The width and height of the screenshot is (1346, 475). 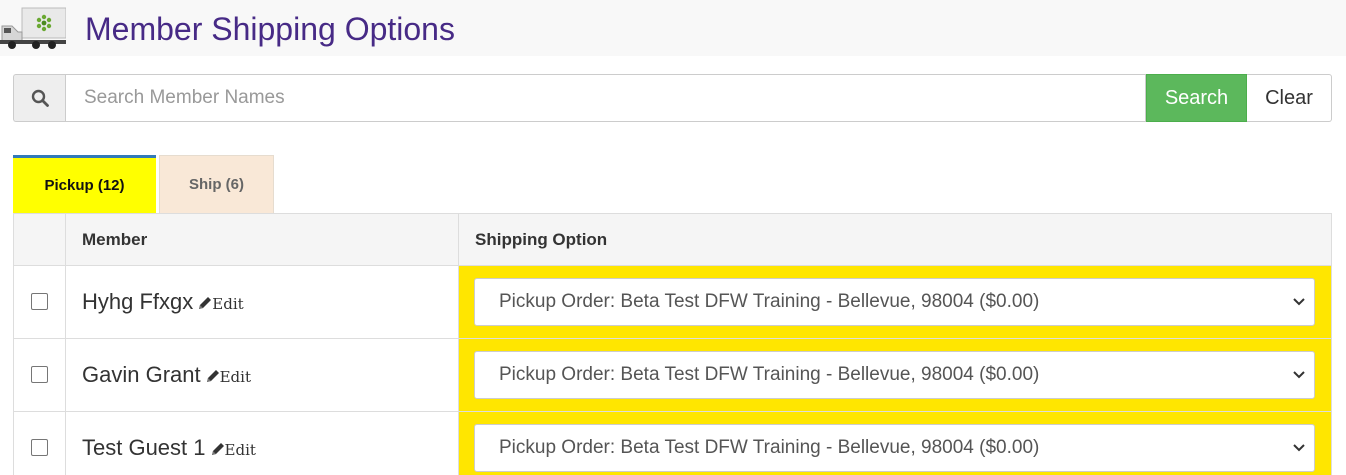 I want to click on tab-ship: Ship (6), so click(x=216, y=184).